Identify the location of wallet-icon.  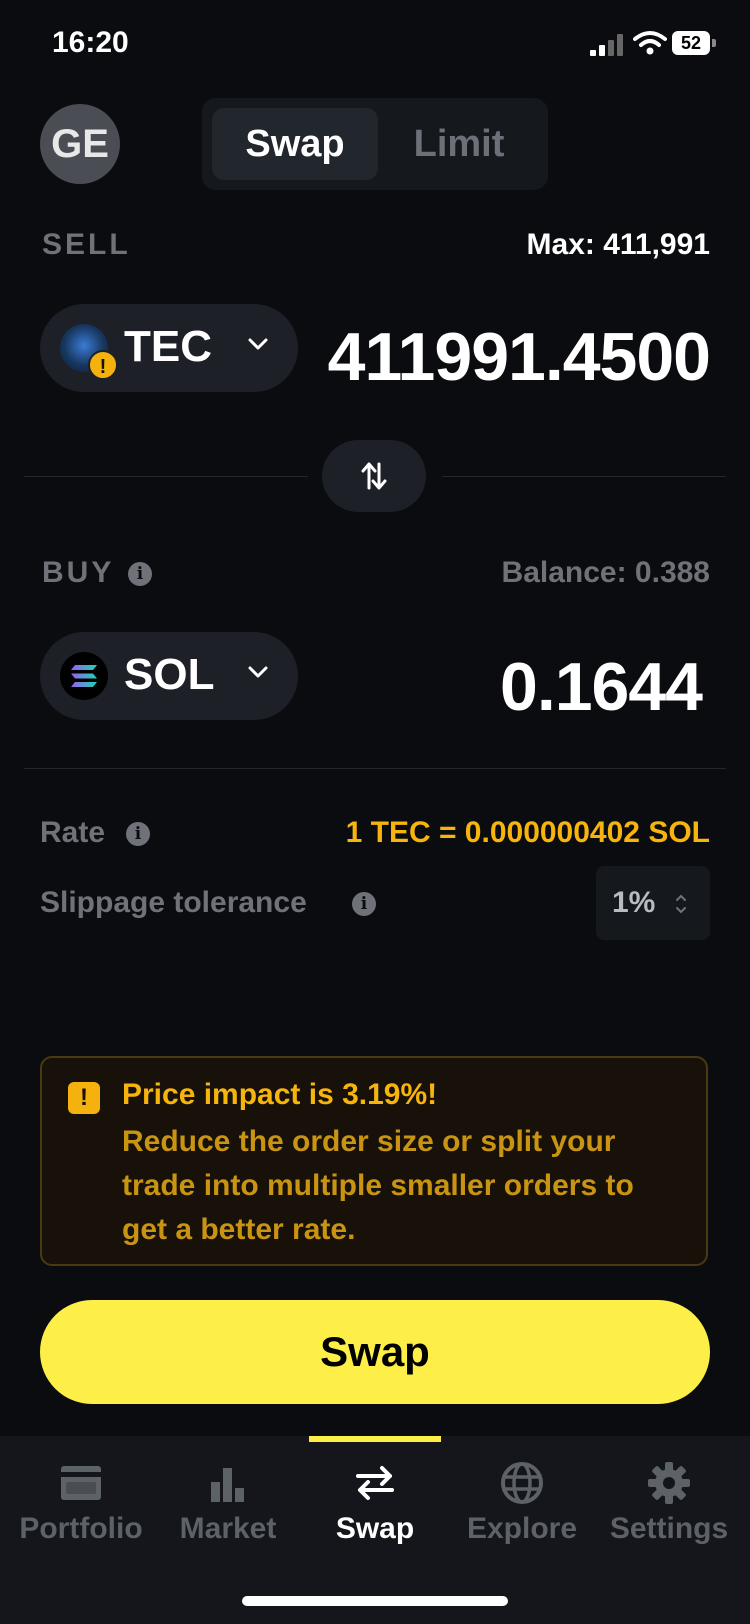
(81, 1483).